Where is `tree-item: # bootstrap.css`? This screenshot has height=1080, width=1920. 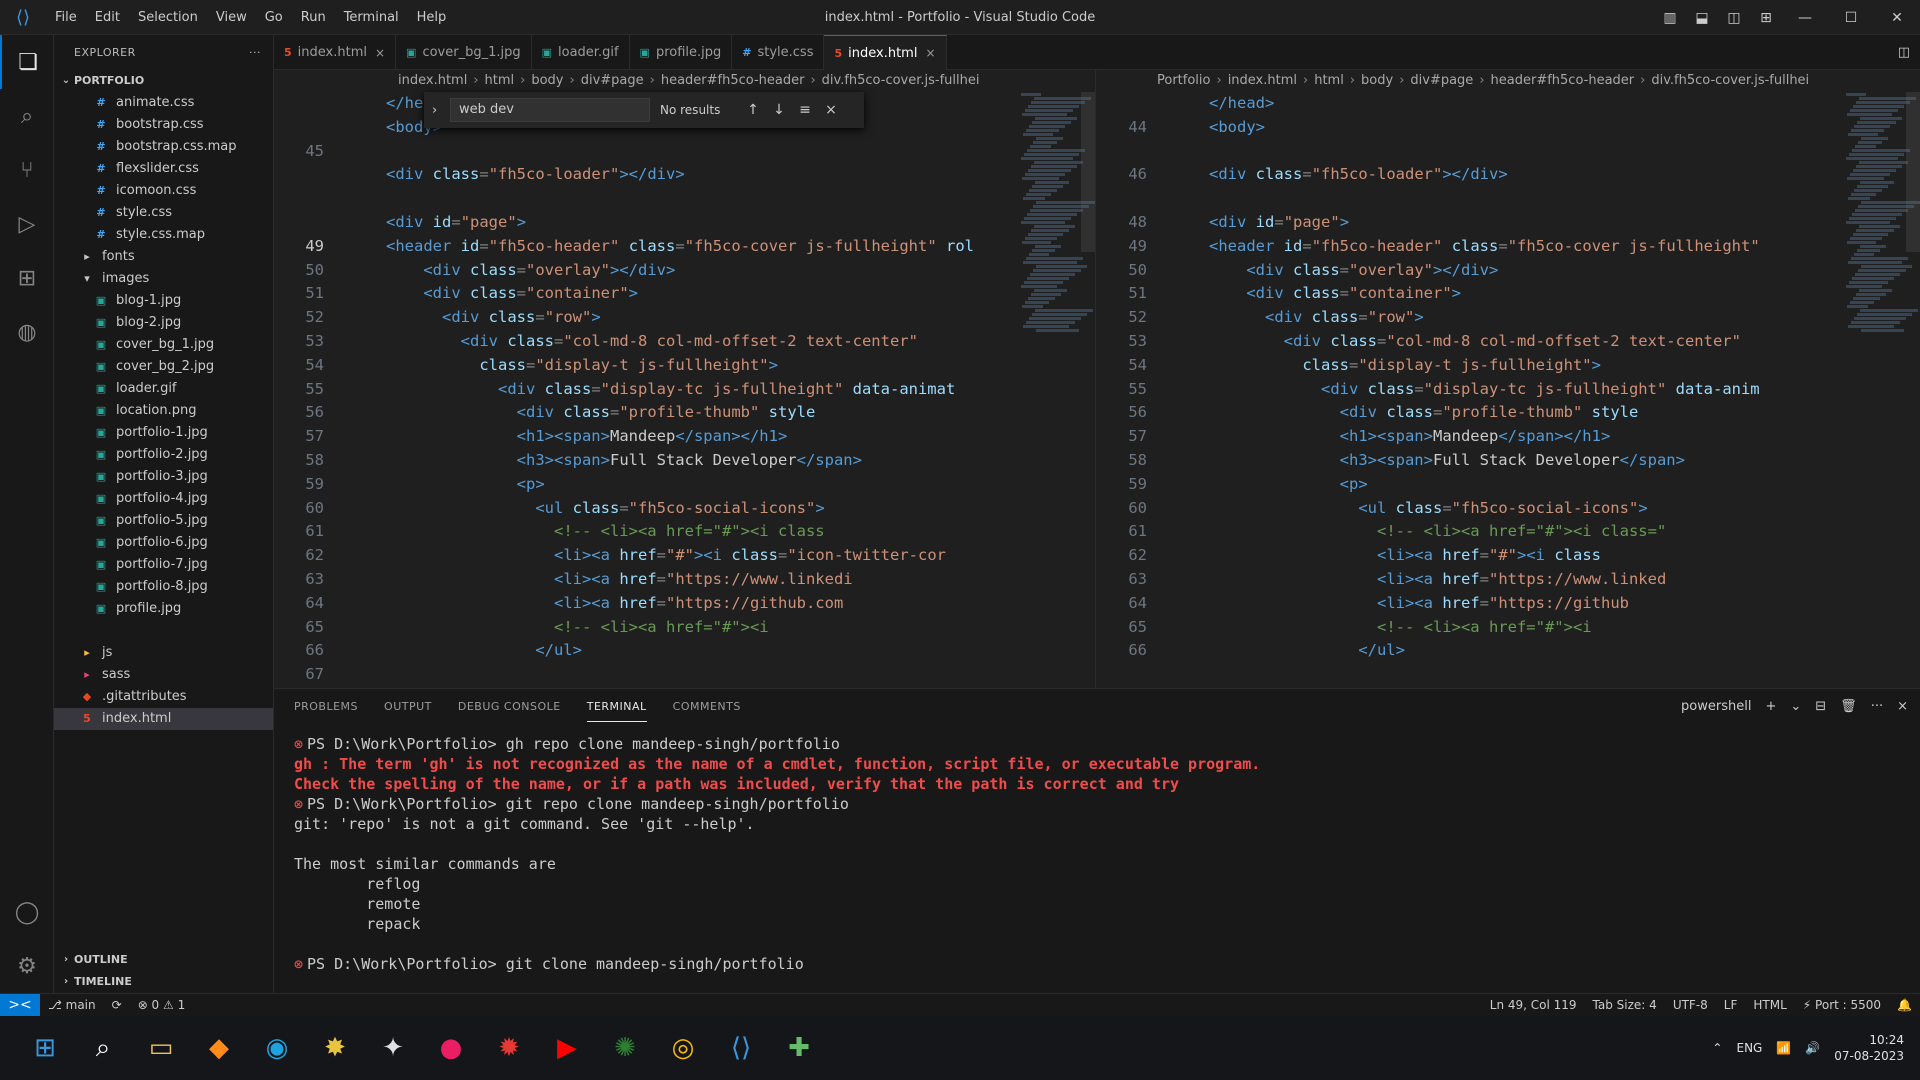
tree-item: # bootstrap.css is located at coordinates (163, 125).